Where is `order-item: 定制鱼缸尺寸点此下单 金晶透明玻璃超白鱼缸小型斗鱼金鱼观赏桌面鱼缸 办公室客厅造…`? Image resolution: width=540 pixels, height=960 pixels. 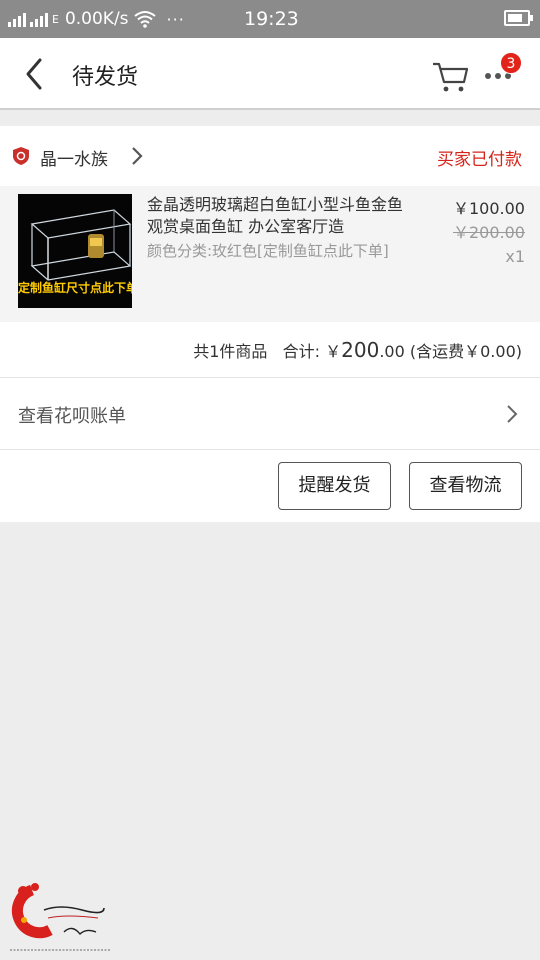
order-item: 定制鱼缸尺寸点此下单 金晶透明玻璃超白鱼缸小型斗鱼金鱼观赏桌面鱼缸 办公室客厅造… is located at coordinates (270, 254).